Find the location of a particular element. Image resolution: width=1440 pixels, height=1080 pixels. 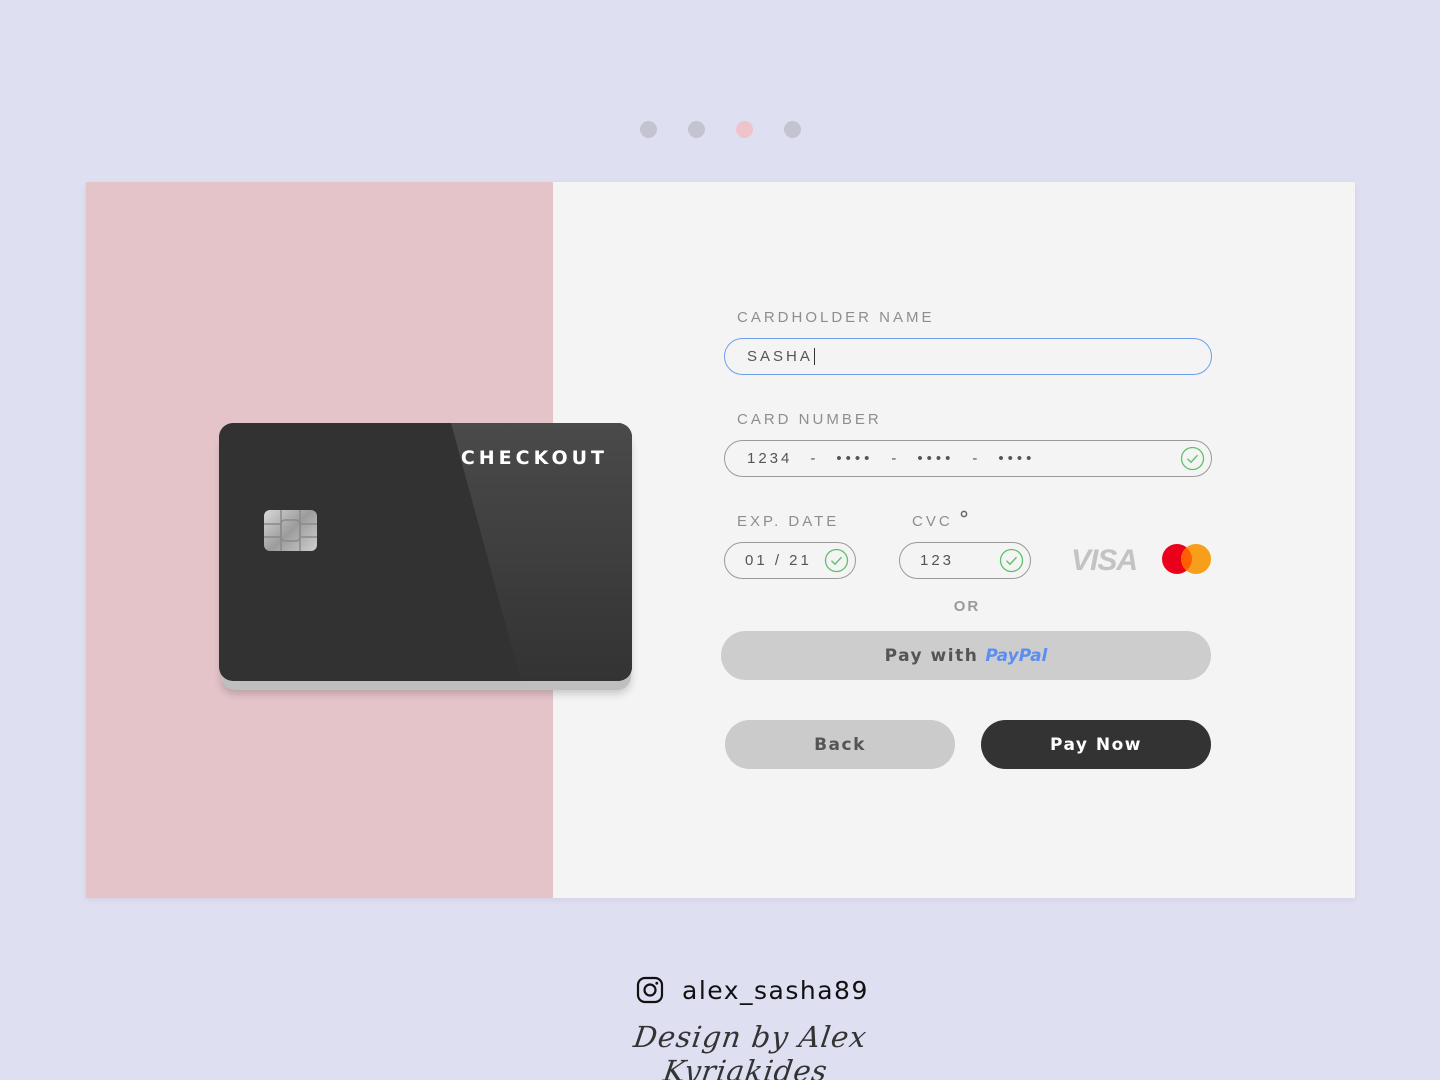

back-button: Back is located at coordinates (840, 744).